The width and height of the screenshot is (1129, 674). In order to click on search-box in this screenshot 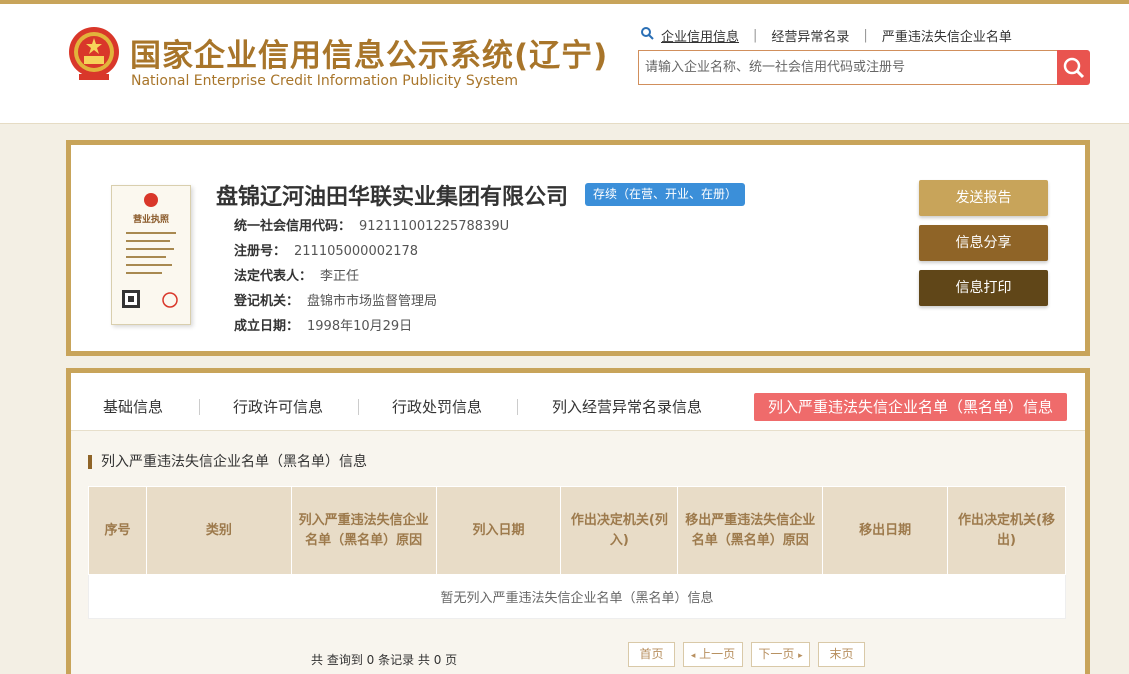, I will do `click(848, 67)`.